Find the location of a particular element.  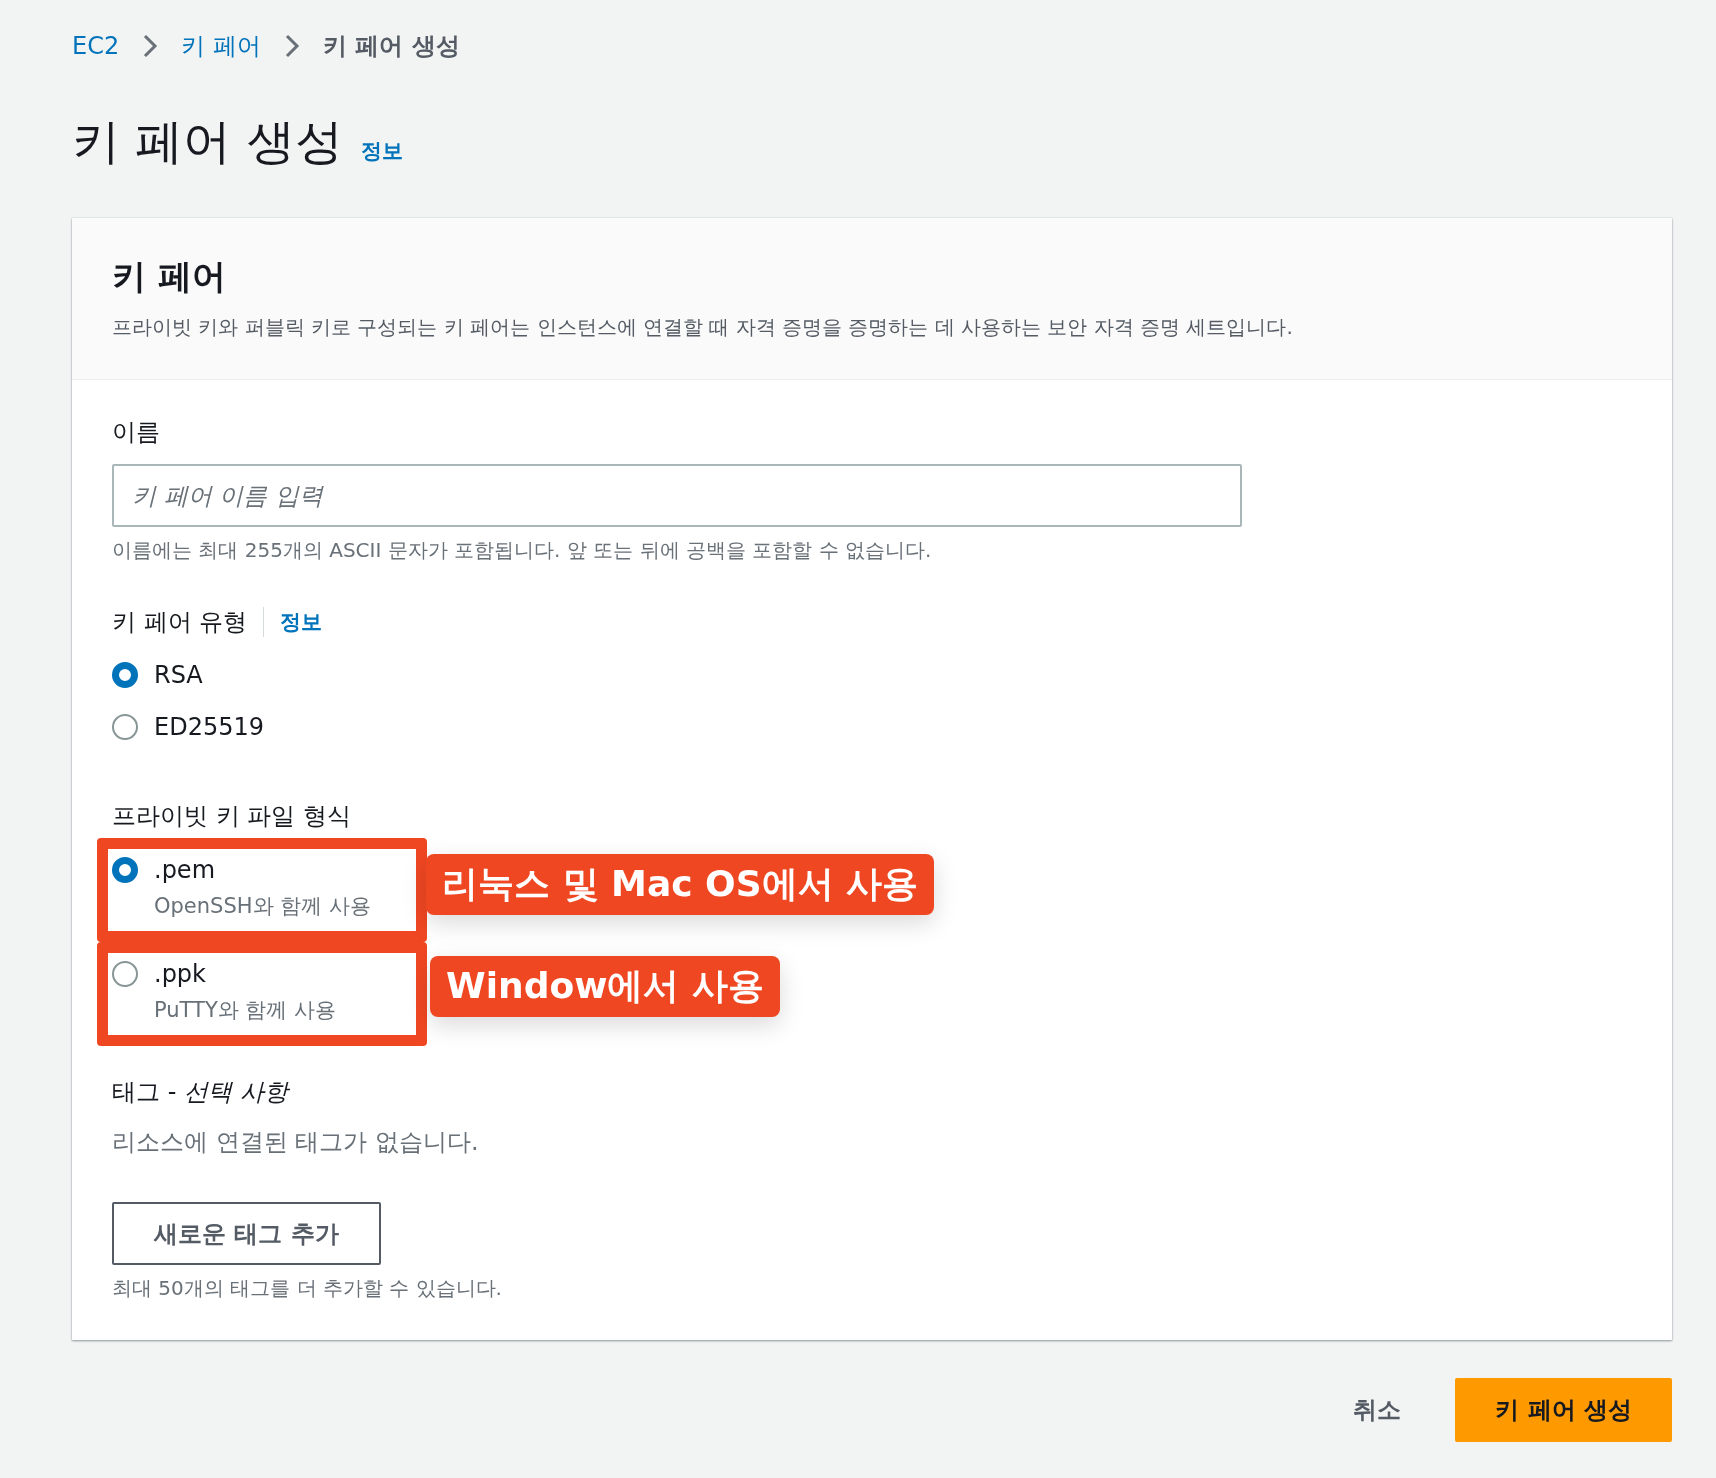

create-key-pair-button: 키 페어 생성 is located at coordinates (1563, 1410).